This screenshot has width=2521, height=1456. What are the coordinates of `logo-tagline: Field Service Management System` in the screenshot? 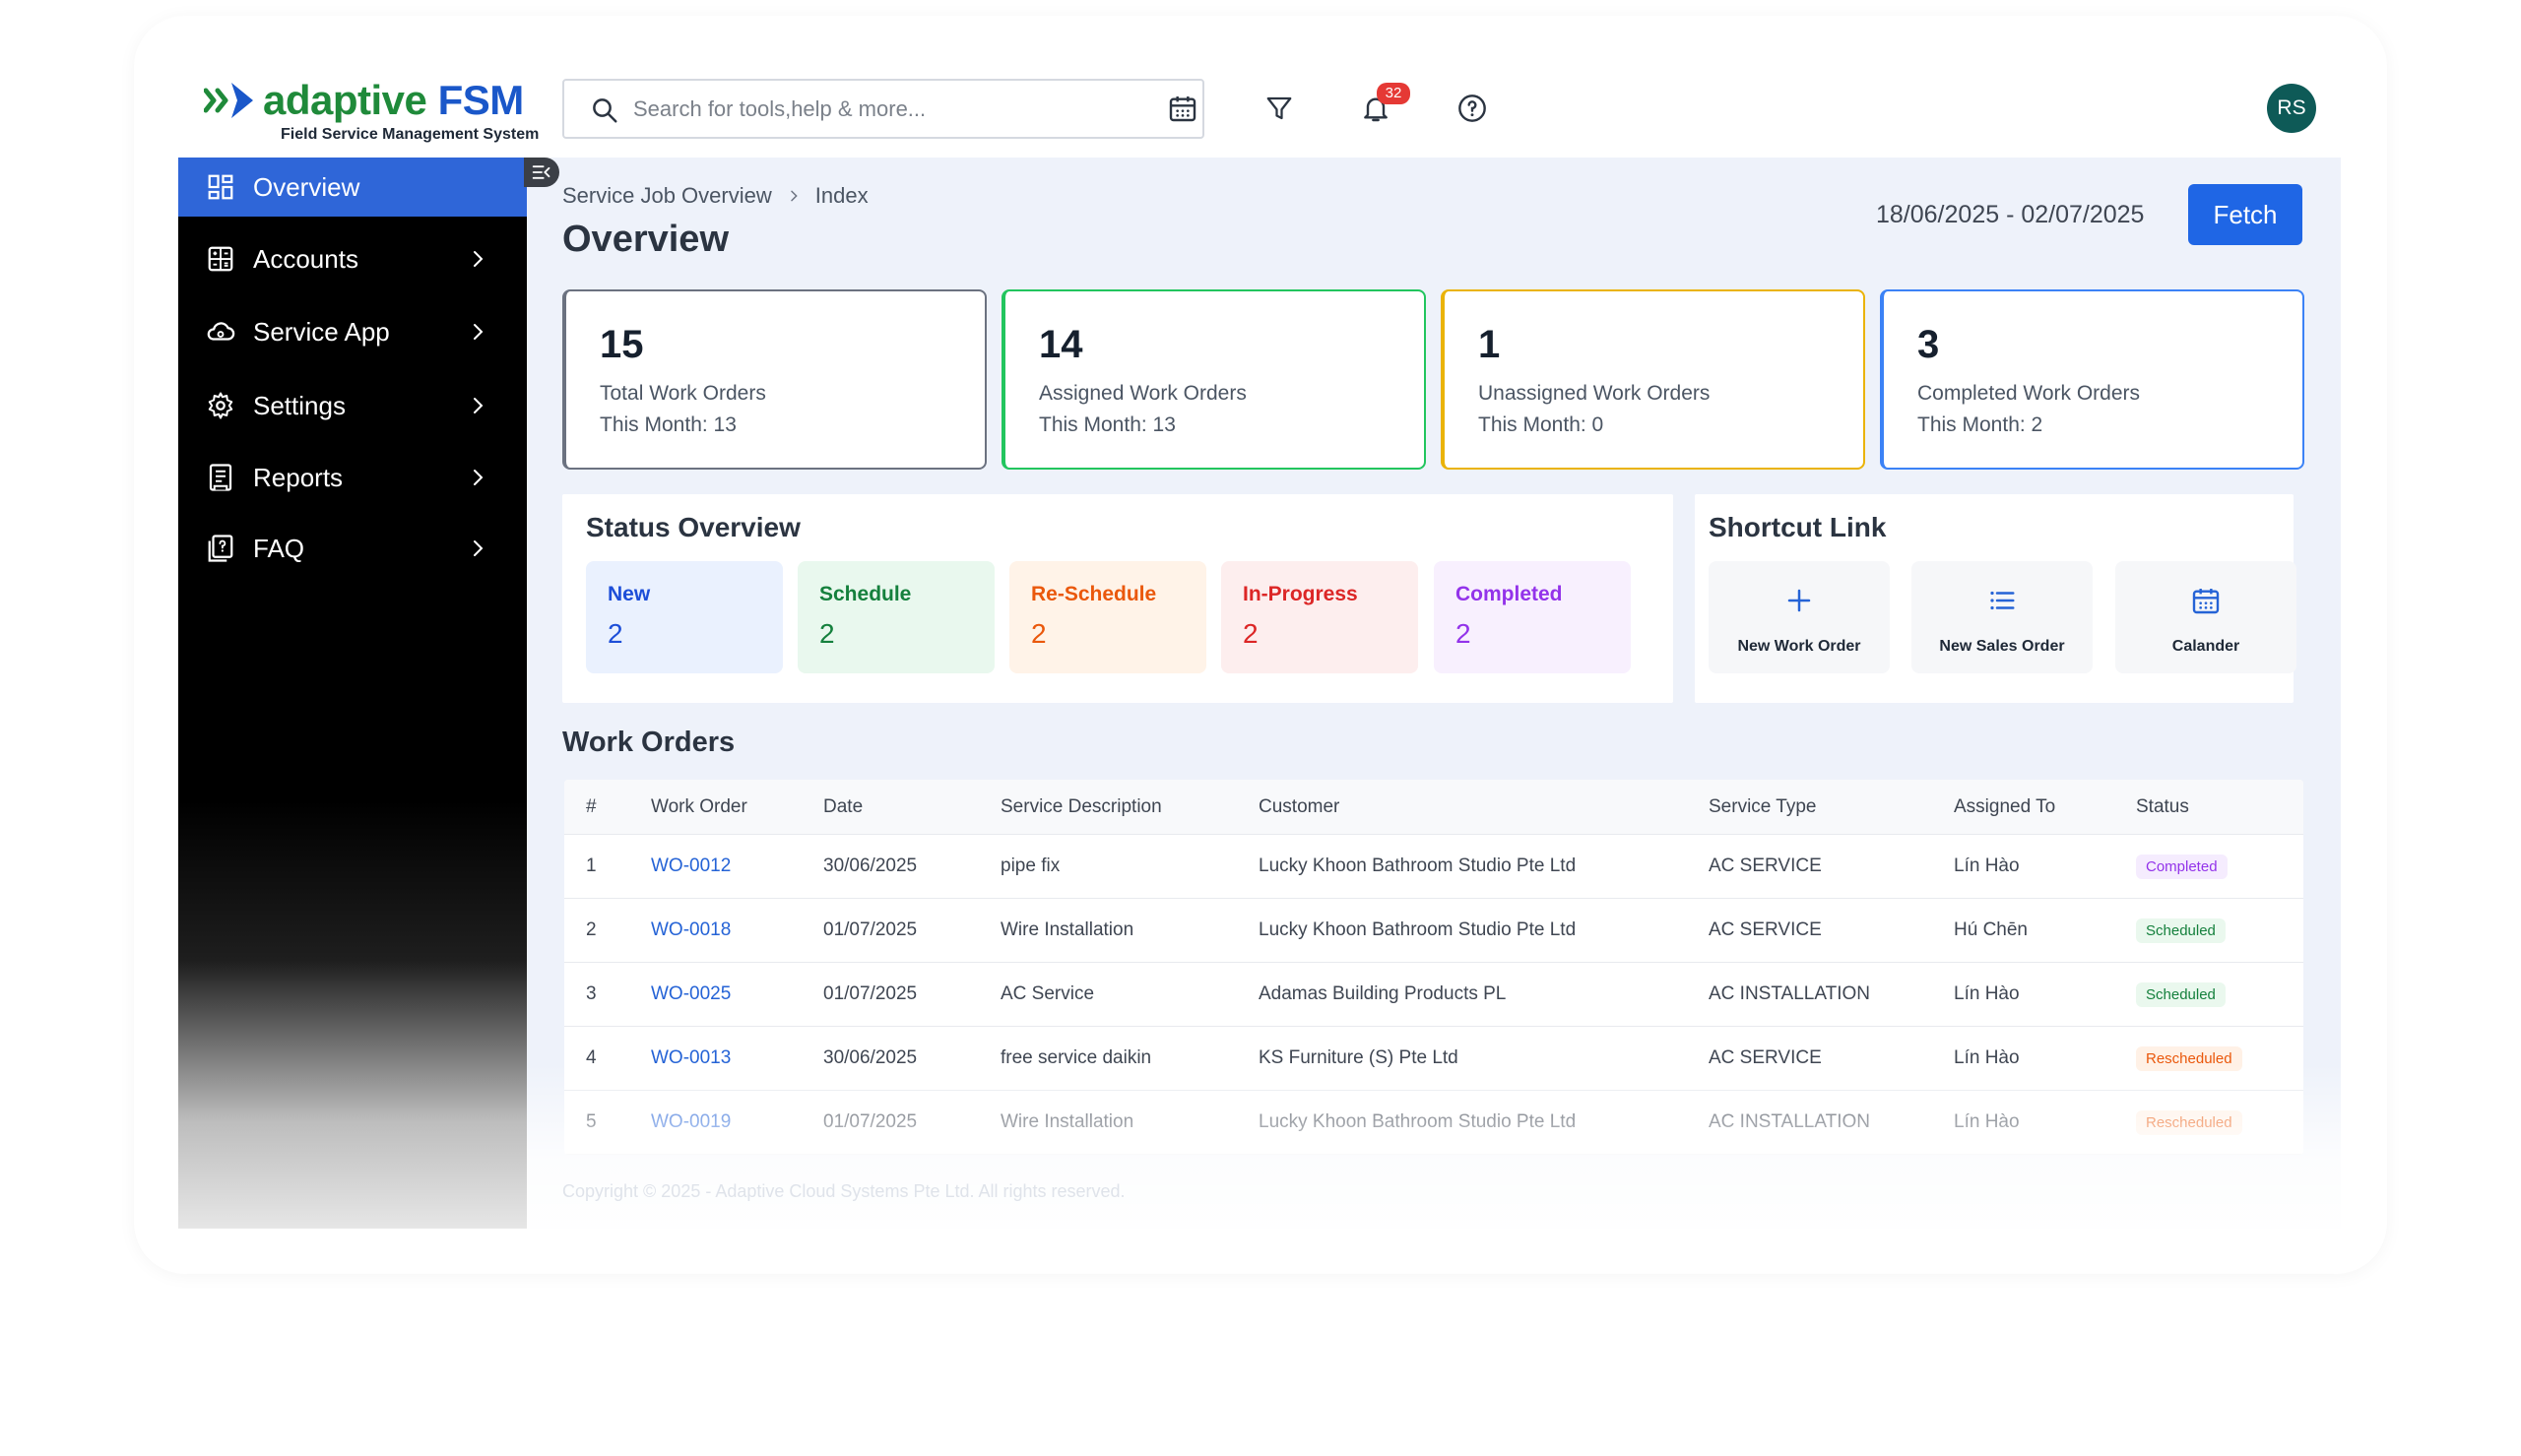 It's located at (410, 134).